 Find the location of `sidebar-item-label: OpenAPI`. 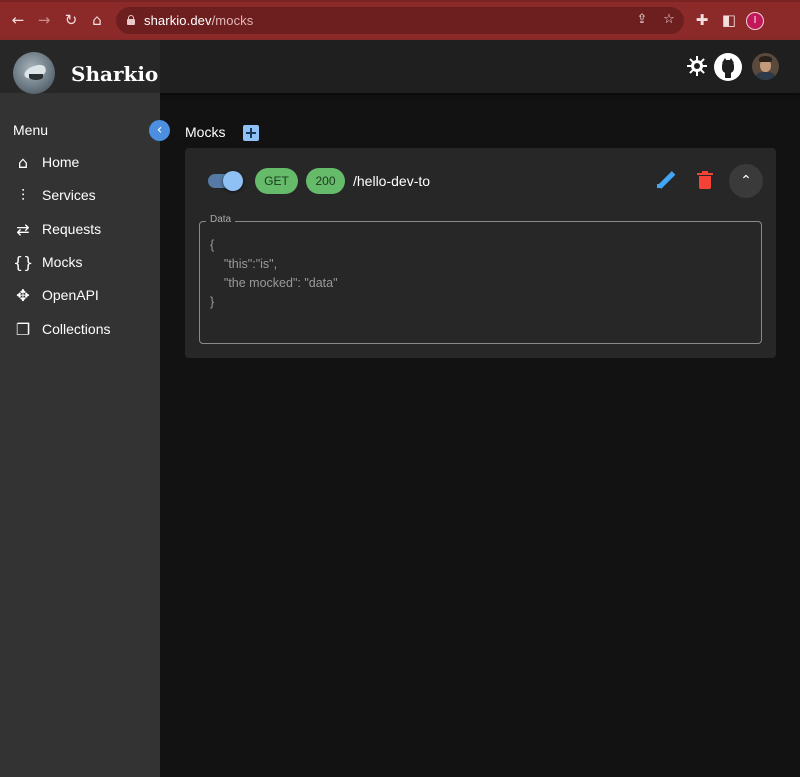

sidebar-item-label: OpenAPI is located at coordinates (70, 295).